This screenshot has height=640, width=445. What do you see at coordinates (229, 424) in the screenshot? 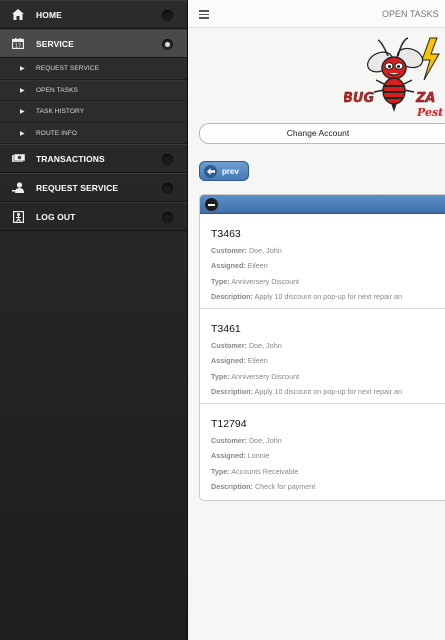
I see `task-id: T12794` at bounding box center [229, 424].